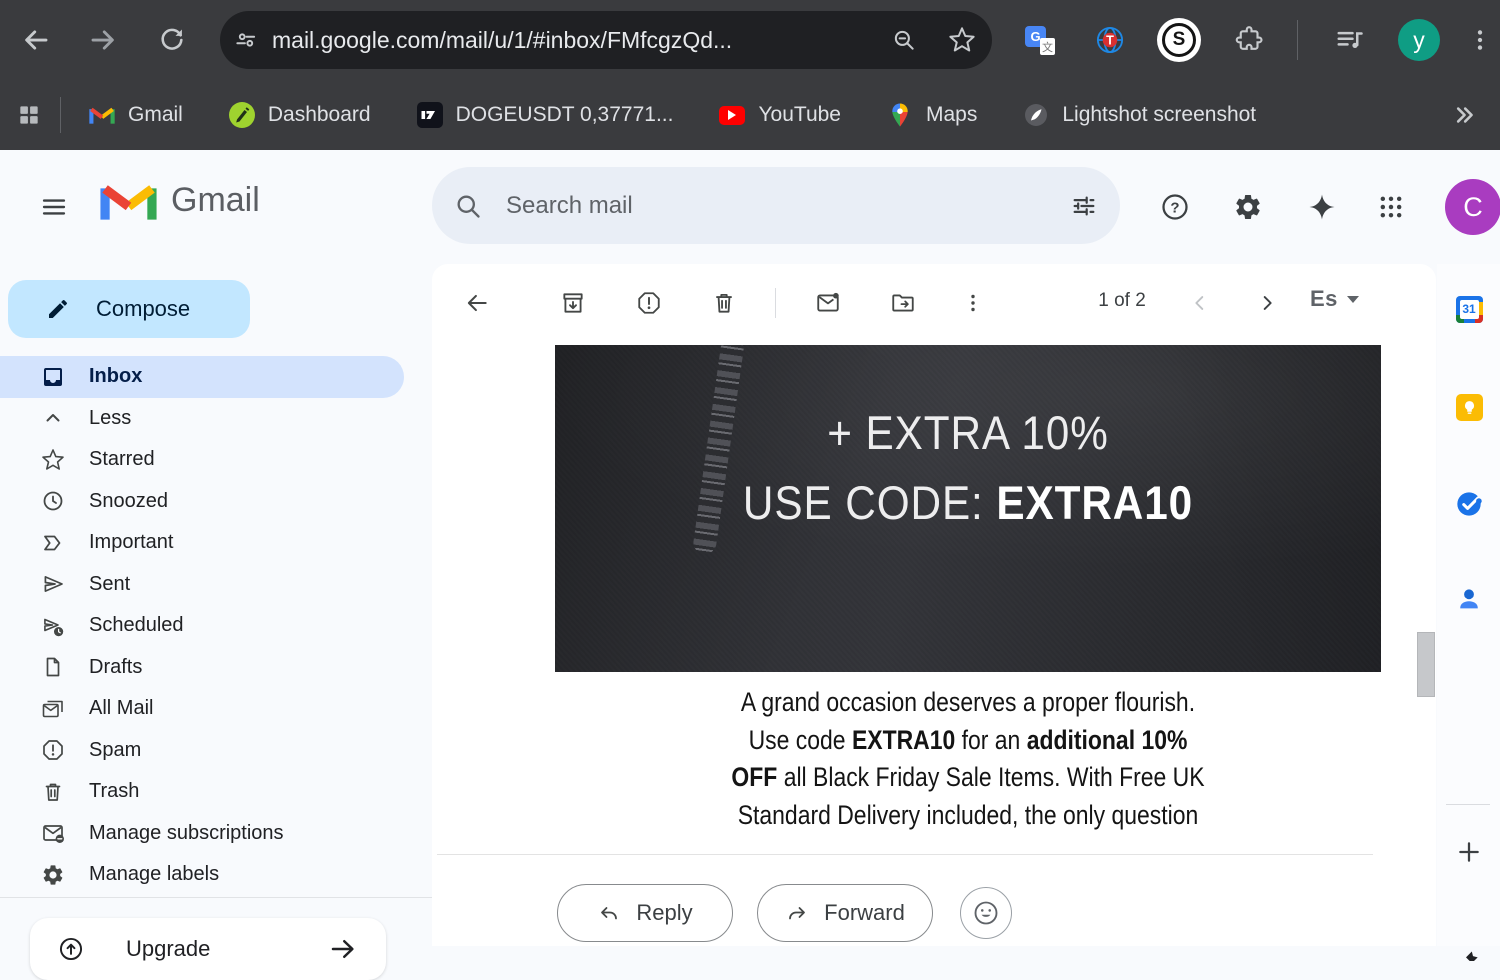 Image resolution: width=1500 pixels, height=980 pixels. I want to click on sidebar-item-manage-labels: Manage labels, so click(216, 875).